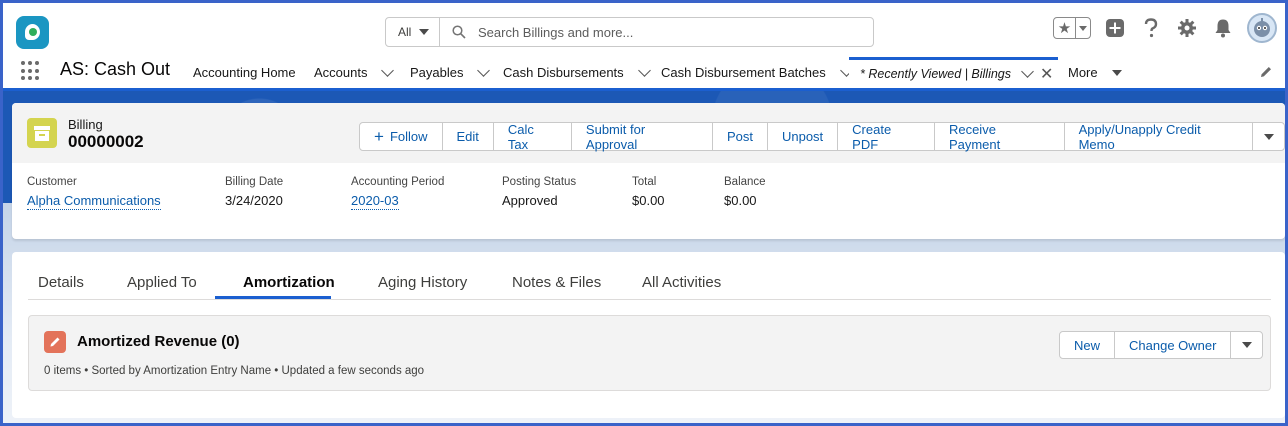 The width and height of the screenshot is (1288, 426). I want to click on unpost-label: Unpost, so click(802, 136).